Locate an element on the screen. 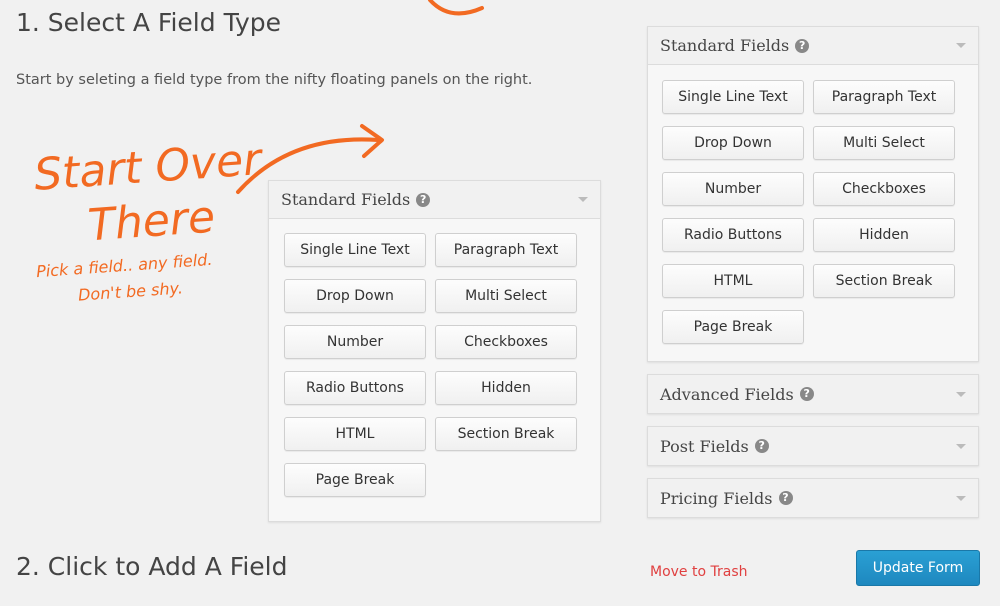 Image resolution: width=1000 pixels, height=606 pixels. page-heading-add-field: 2. Click to Add A Field is located at coordinates (152, 566).